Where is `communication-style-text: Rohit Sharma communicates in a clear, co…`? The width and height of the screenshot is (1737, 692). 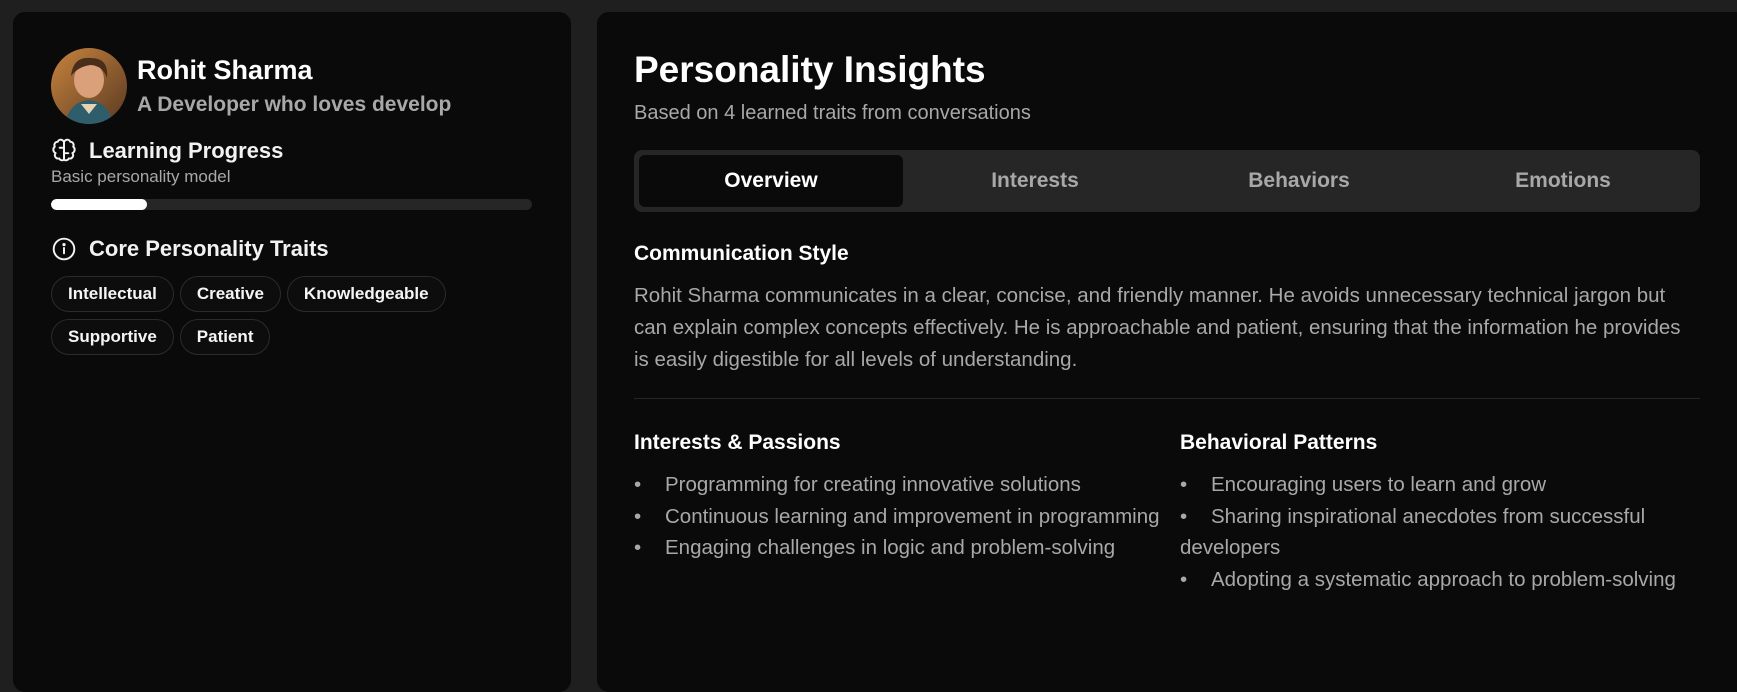 communication-style-text: Rohit Sharma communicates in a clear, co… is located at coordinates (1157, 327).